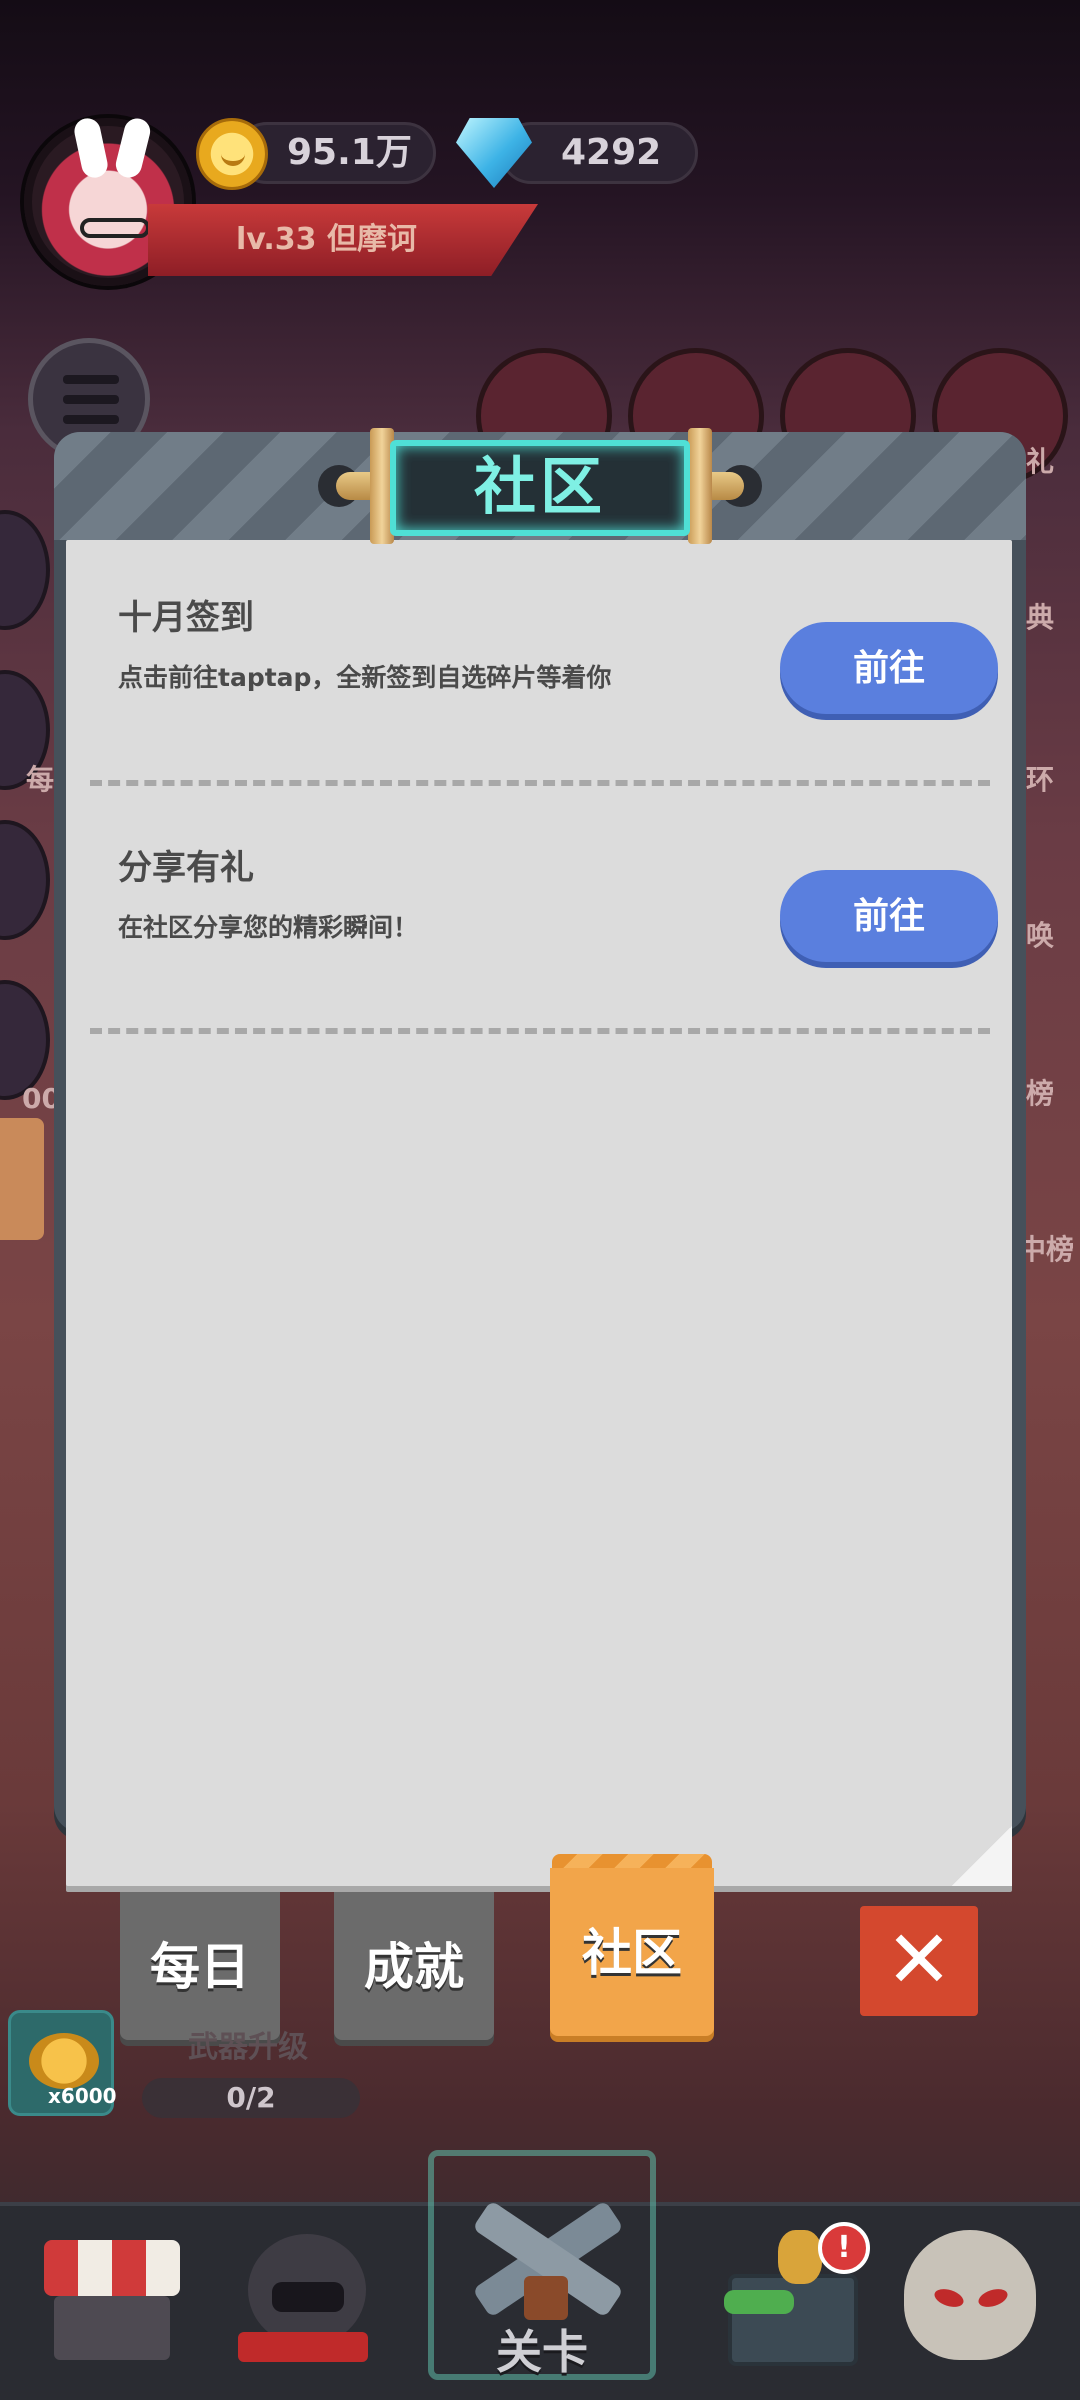 Image resolution: width=1080 pixels, height=2400 pixels. I want to click on side-label: 礼, so click(1040, 461).